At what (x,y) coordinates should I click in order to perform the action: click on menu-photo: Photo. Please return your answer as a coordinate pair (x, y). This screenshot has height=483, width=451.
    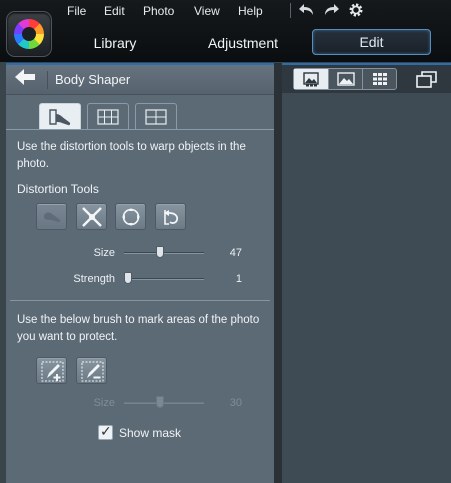
    Looking at the image, I should click on (158, 11).